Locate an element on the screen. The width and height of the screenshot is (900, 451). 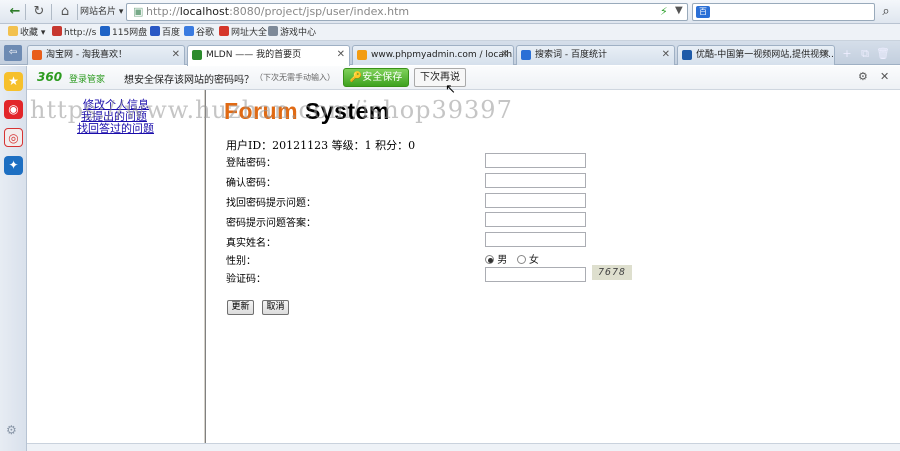
weibo-icon: ◉ is located at coordinates (13, 109).